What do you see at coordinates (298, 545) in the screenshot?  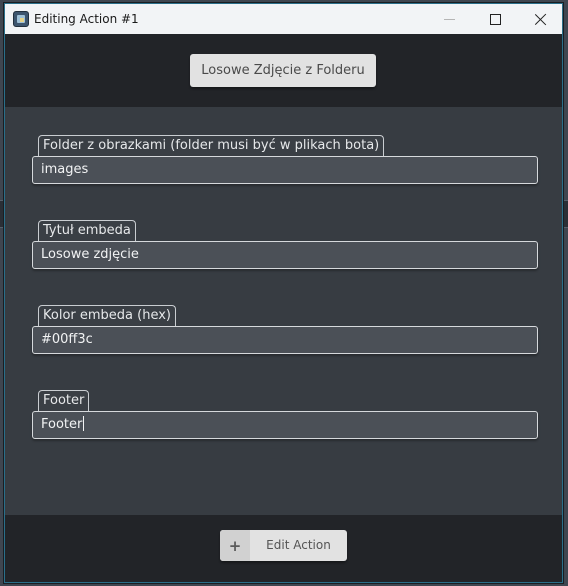 I see `edit-action-label: Edit Action` at bounding box center [298, 545].